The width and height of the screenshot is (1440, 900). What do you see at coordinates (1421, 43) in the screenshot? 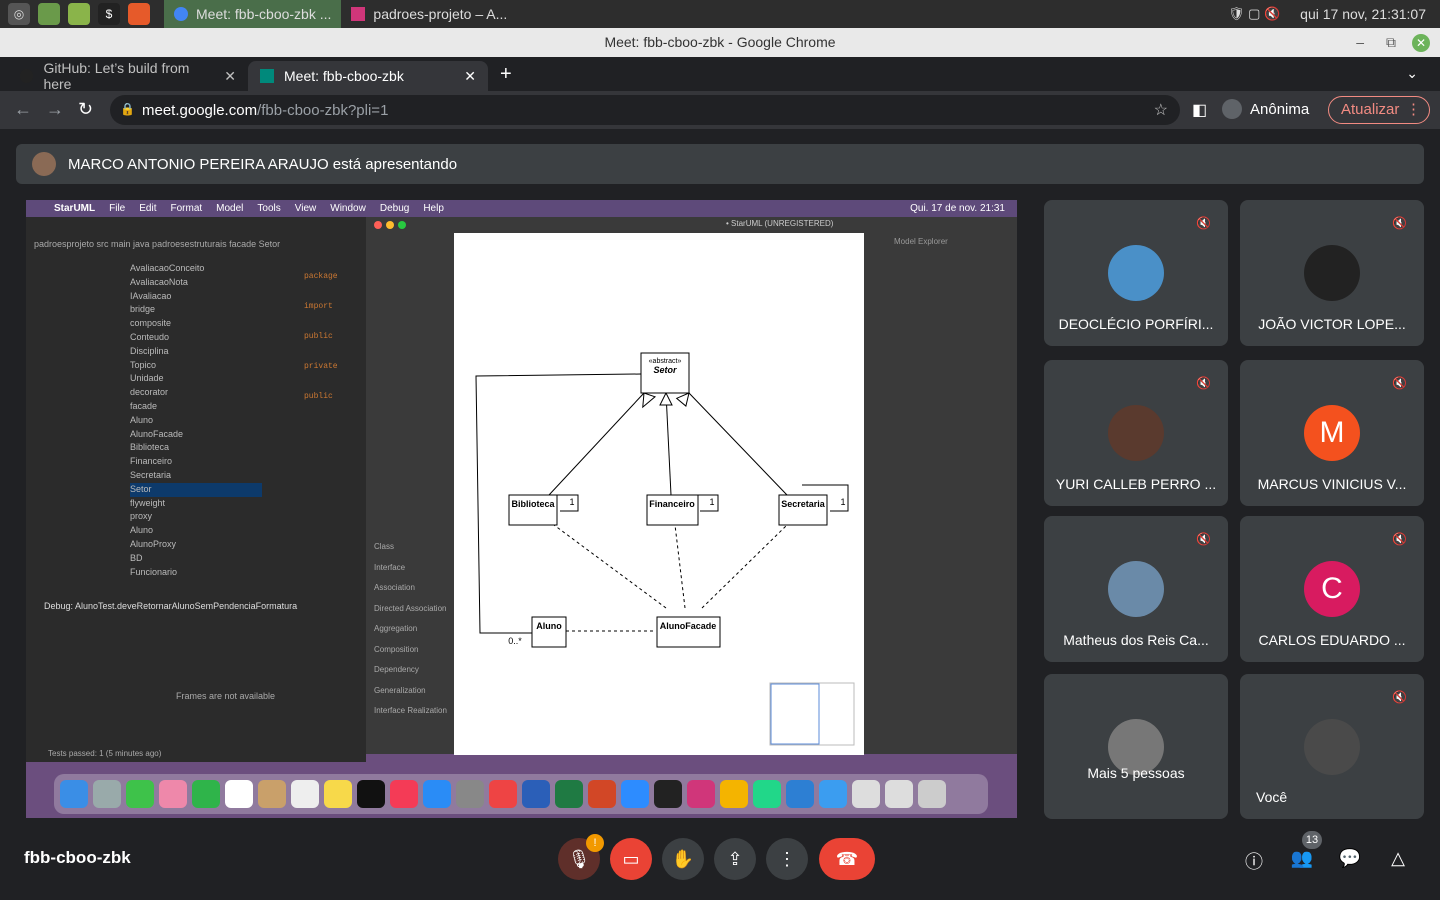
I see `close-window-icon: ✕` at bounding box center [1421, 43].